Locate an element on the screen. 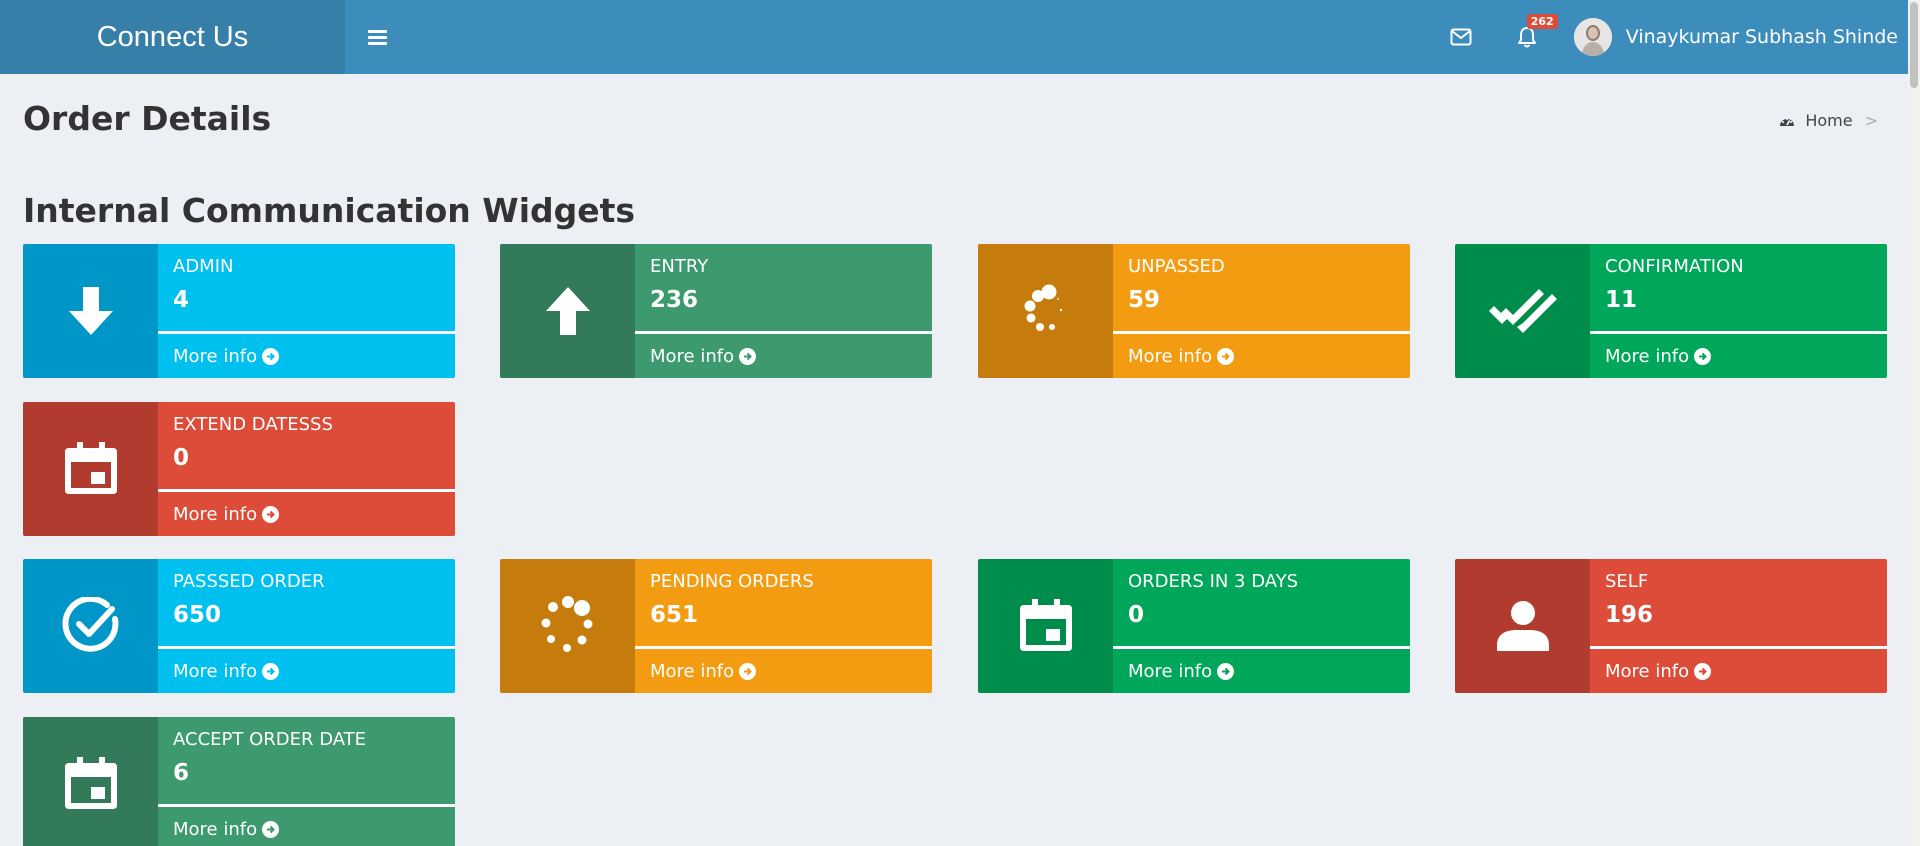 The image size is (1920, 846). info-box-label: ORDERS IN 3 DAYS is located at coordinates (1213, 581).